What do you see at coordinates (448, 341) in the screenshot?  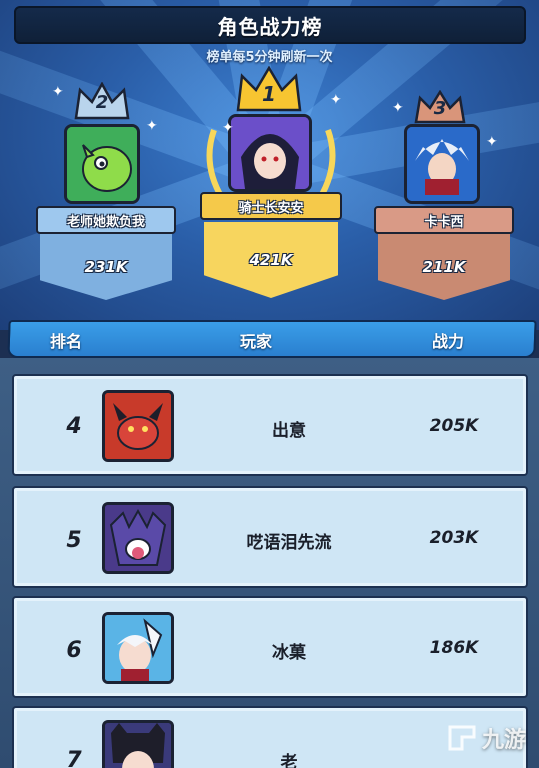 I see `column-header-power: 战力` at bounding box center [448, 341].